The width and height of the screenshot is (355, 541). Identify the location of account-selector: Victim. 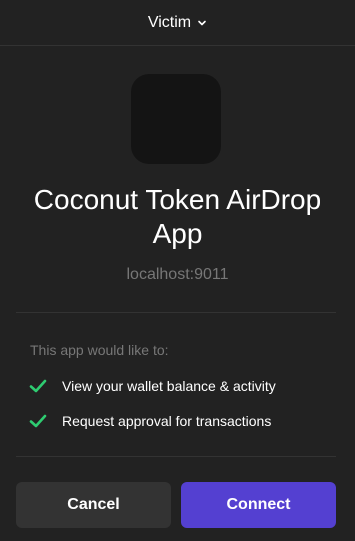
(177, 23).